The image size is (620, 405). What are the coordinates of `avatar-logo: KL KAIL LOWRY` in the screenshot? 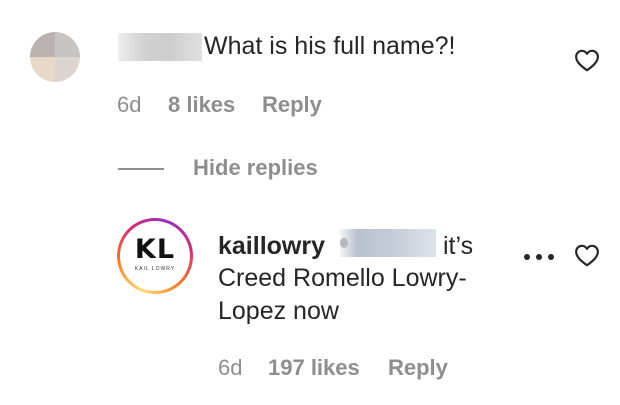 It's located at (155, 256).